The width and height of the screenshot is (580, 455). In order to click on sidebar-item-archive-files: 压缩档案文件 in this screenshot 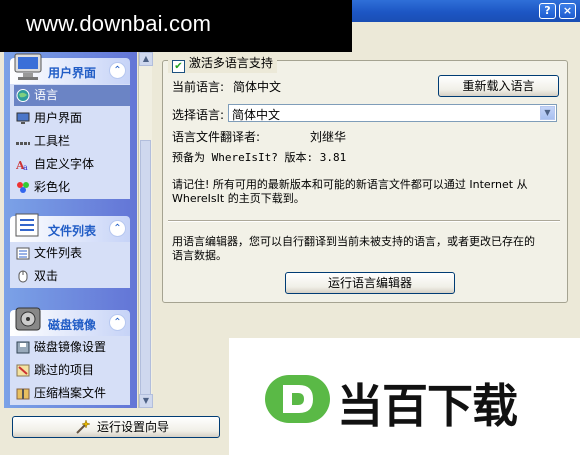, I will do `click(70, 393)`.